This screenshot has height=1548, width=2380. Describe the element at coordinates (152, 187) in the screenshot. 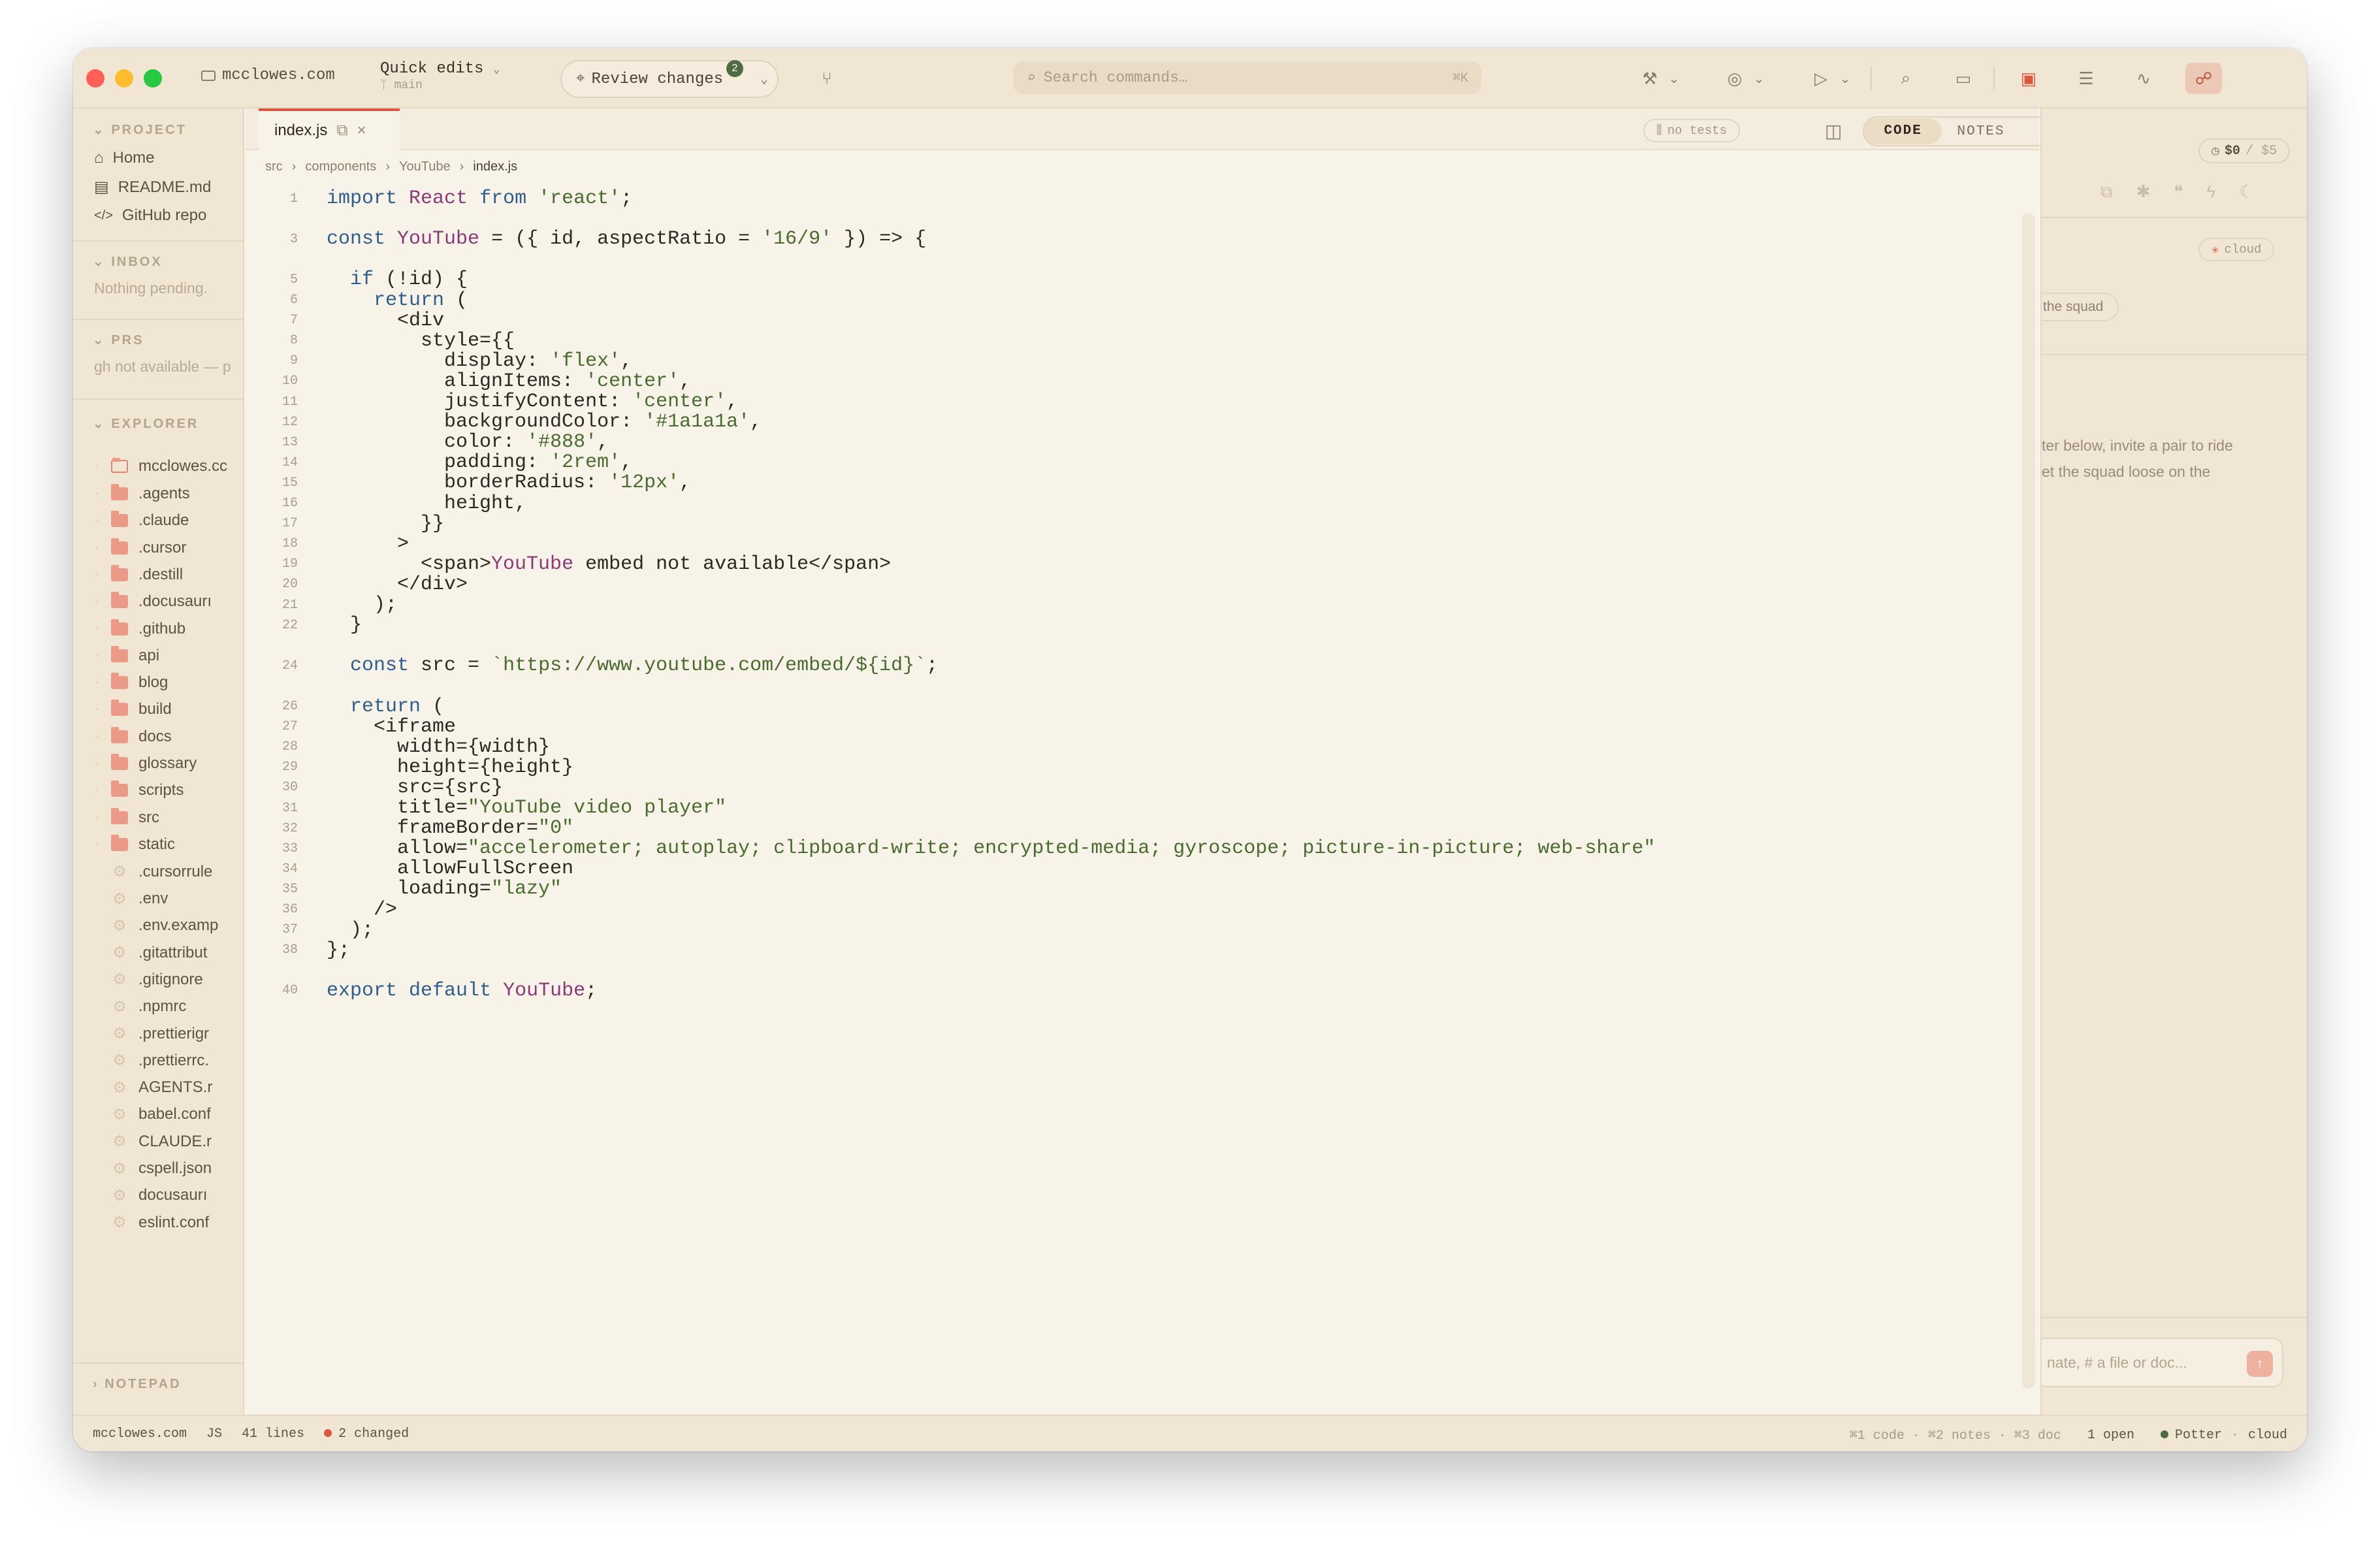

I see `sidebar-item-readme: ▤ README.md` at that location.